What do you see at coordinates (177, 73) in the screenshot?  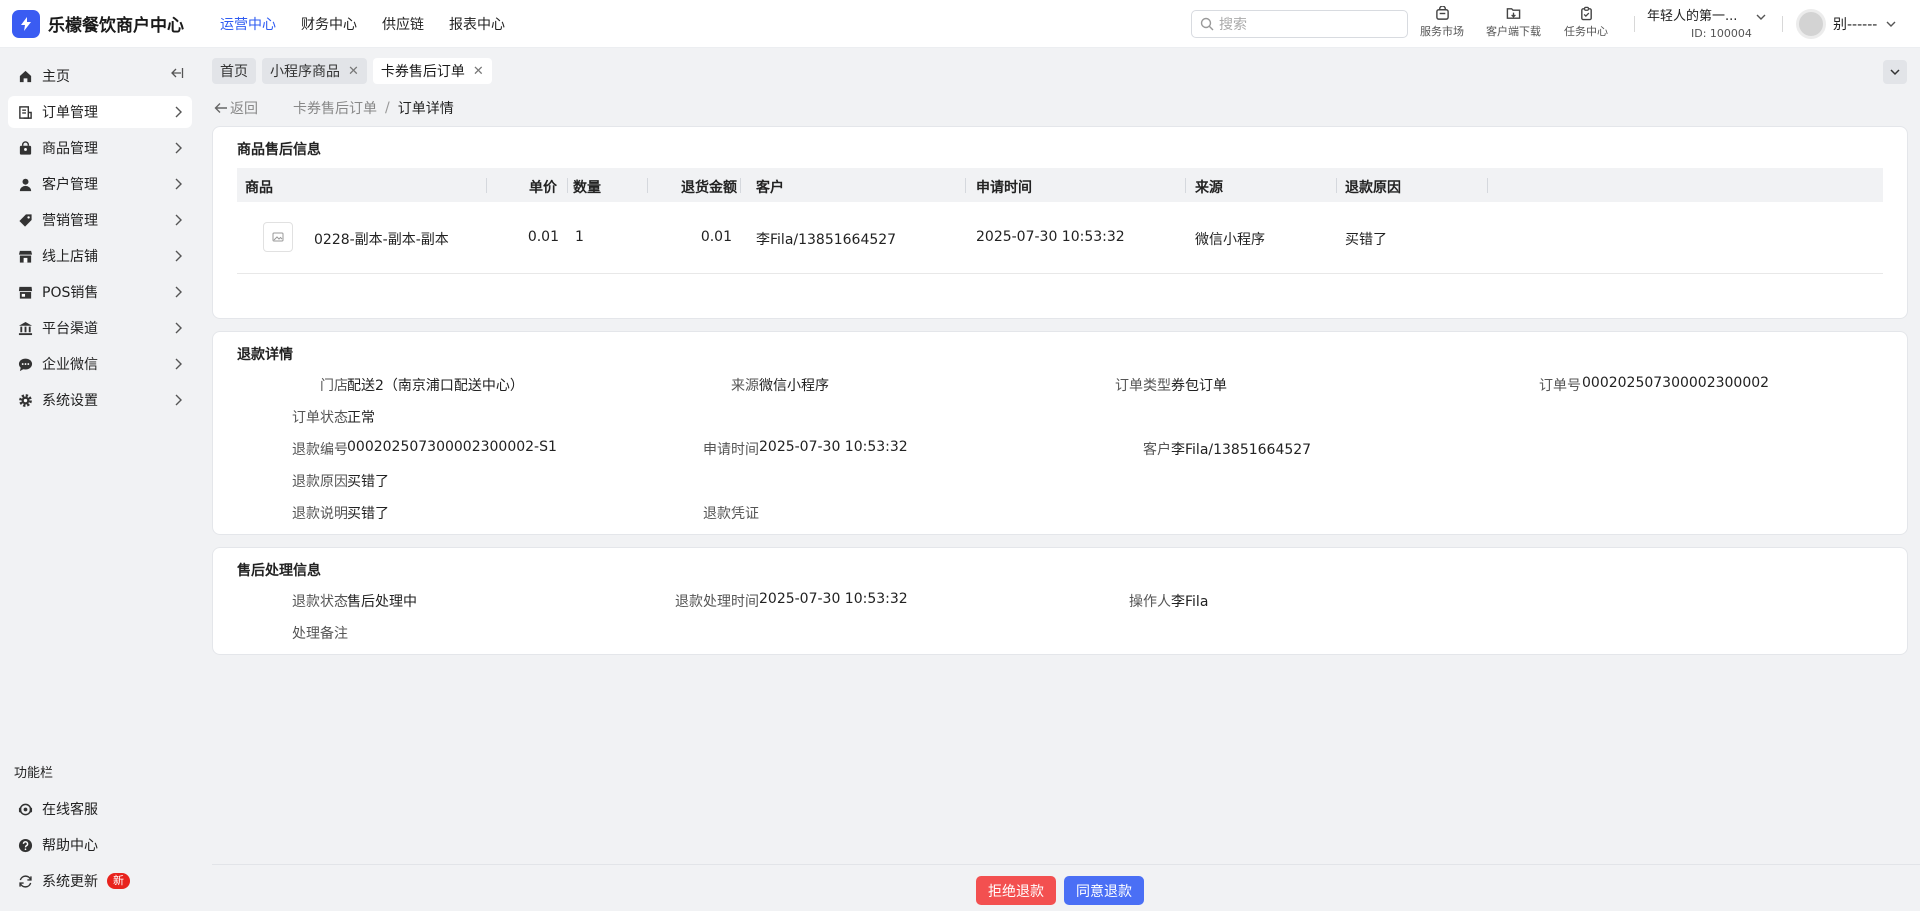 I see `collapse-sidebar-icon` at bounding box center [177, 73].